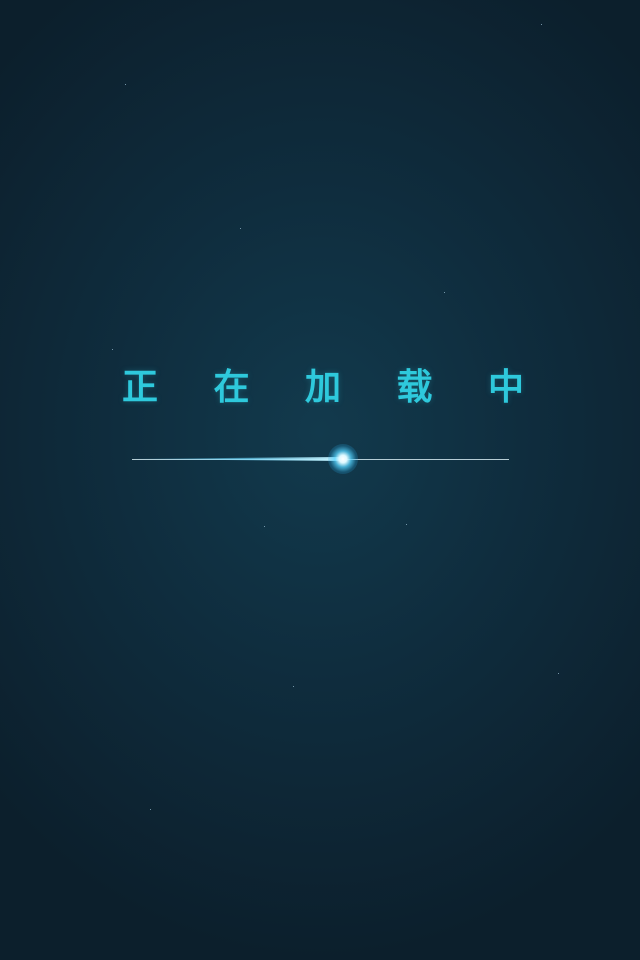 This screenshot has height=960, width=640. What do you see at coordinates (505, 387) in the screenshot?
I see `loading-title-char: 中` at bounding box center [505, 387].